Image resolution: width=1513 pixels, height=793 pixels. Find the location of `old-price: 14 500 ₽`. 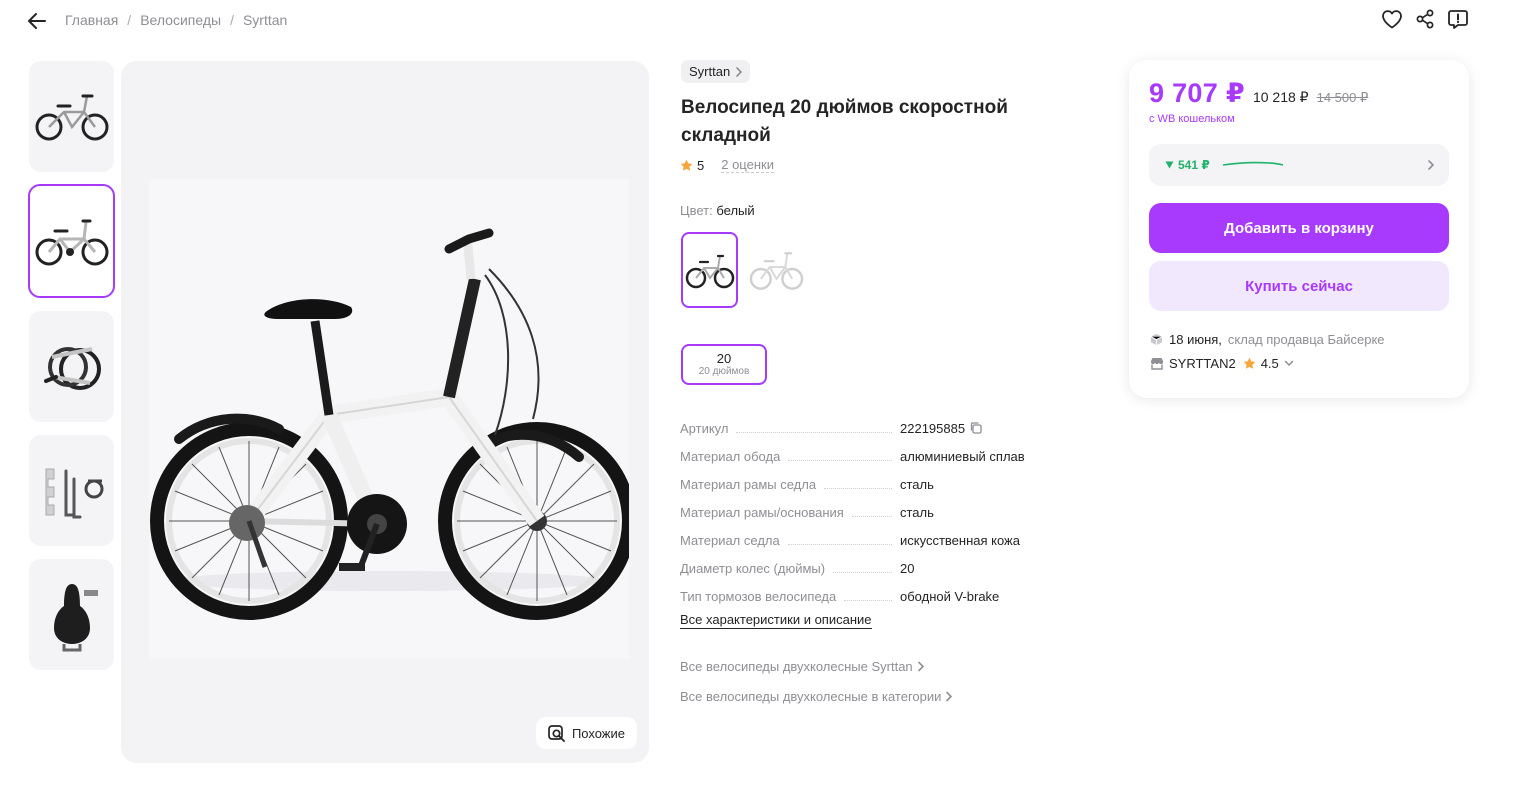

old-price: 14 500 ₽ is located at coordinates (1342, 97).